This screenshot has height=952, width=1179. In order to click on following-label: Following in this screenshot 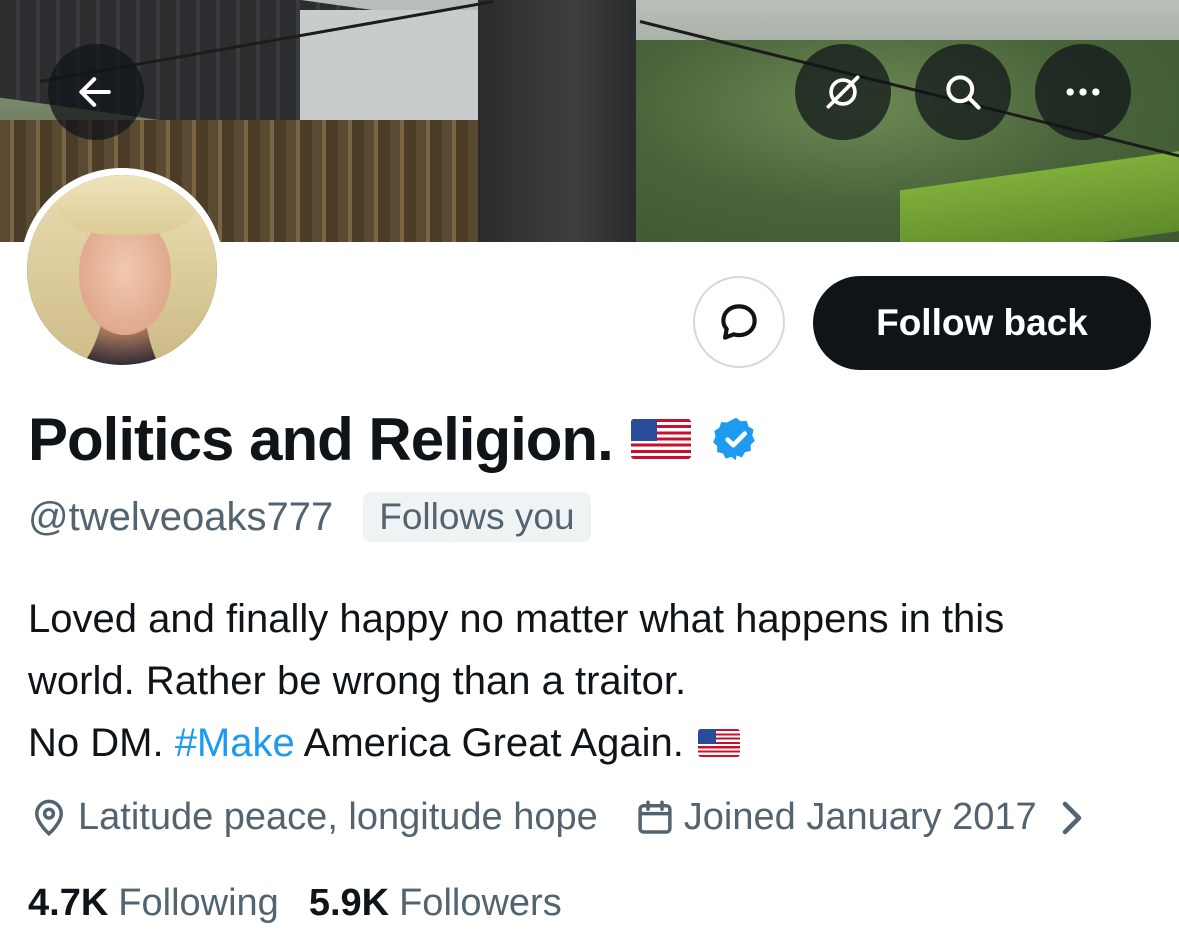, I will do `click(198, 903)`.